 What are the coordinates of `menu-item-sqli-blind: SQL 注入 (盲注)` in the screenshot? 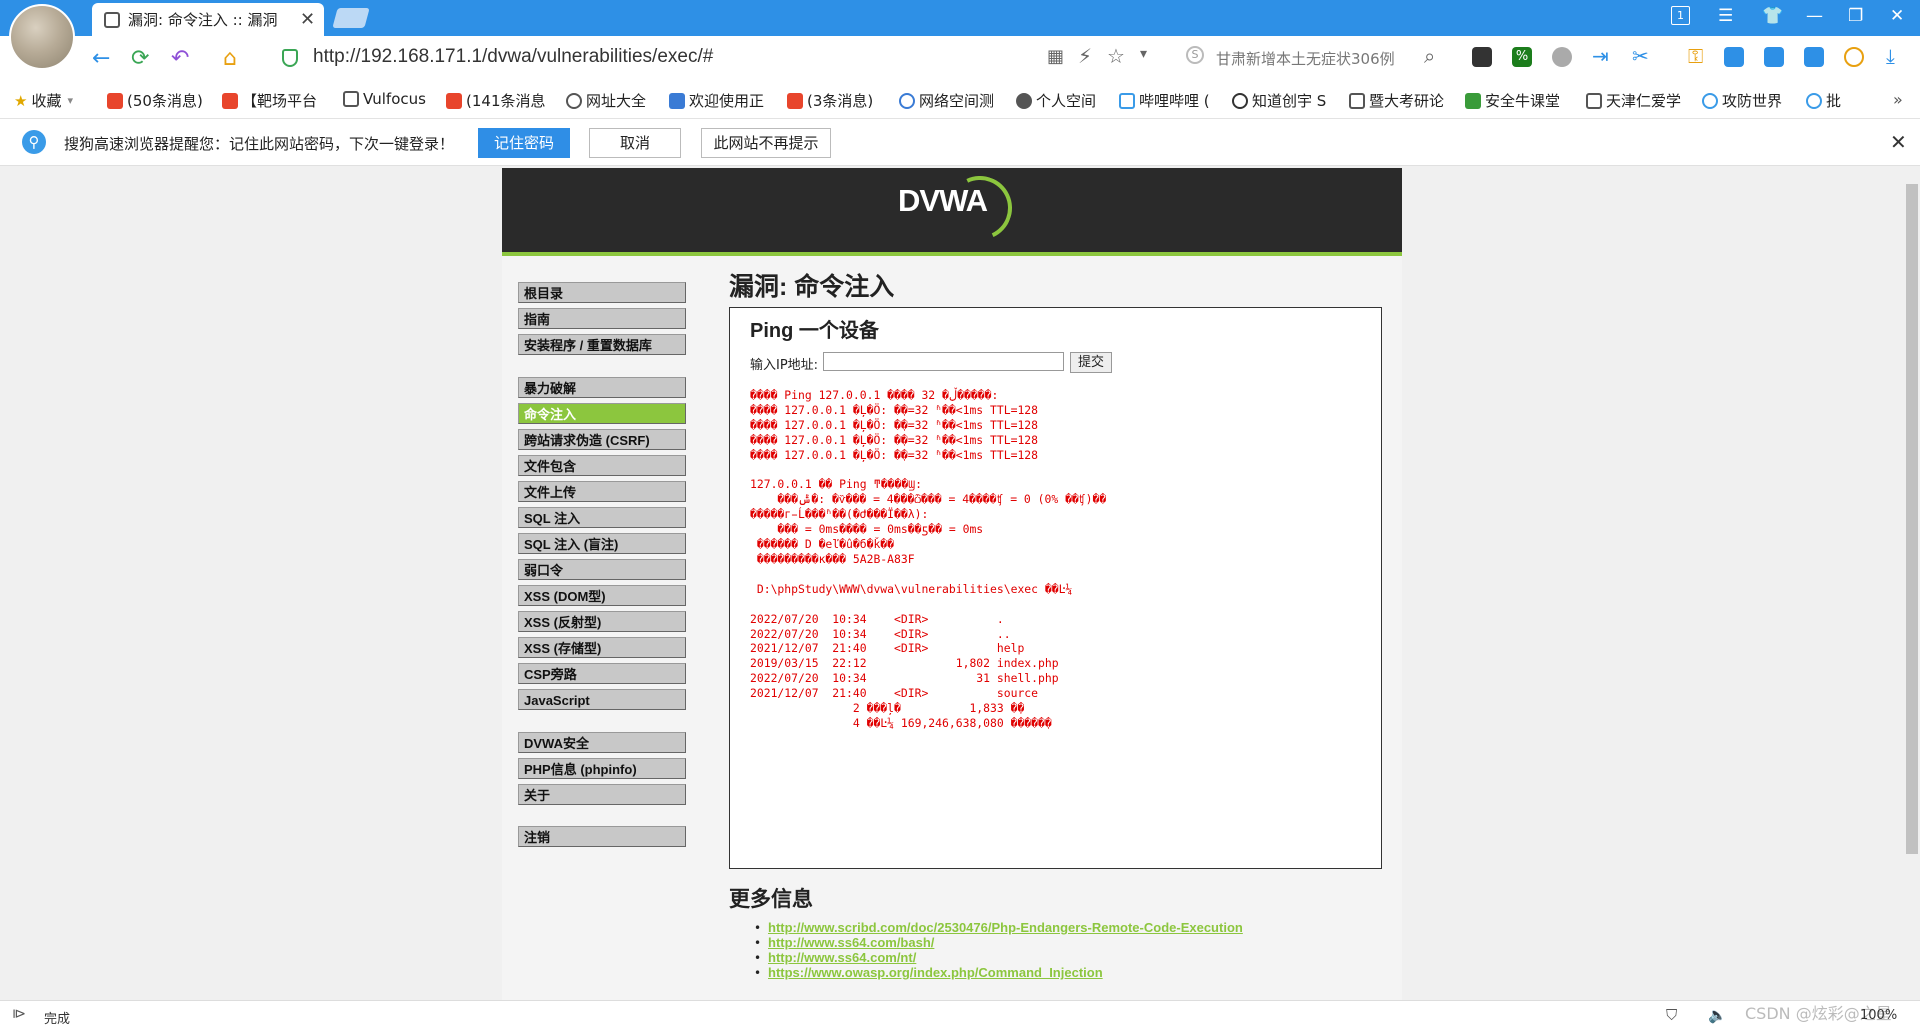 It's located at (602, 543).